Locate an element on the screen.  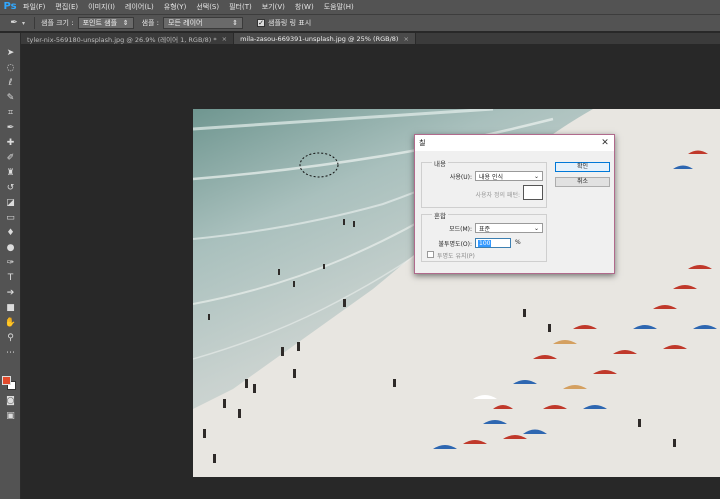
move-tool-icon: ➤ is located at coordinates (10, 53).